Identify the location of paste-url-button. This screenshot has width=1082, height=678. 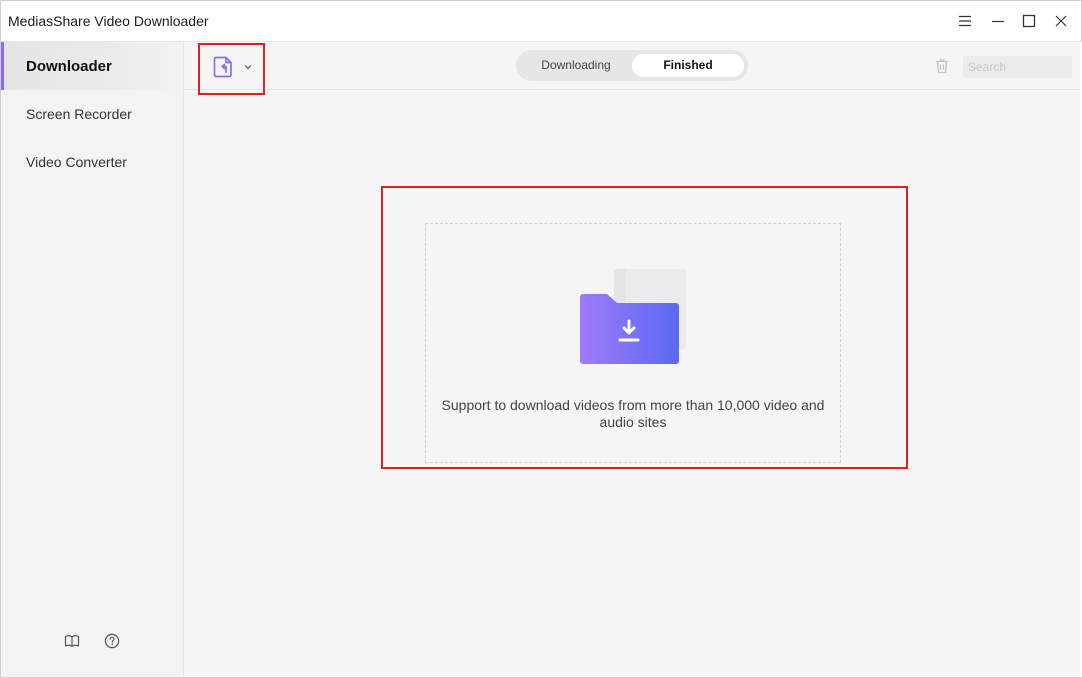
(231, 69).